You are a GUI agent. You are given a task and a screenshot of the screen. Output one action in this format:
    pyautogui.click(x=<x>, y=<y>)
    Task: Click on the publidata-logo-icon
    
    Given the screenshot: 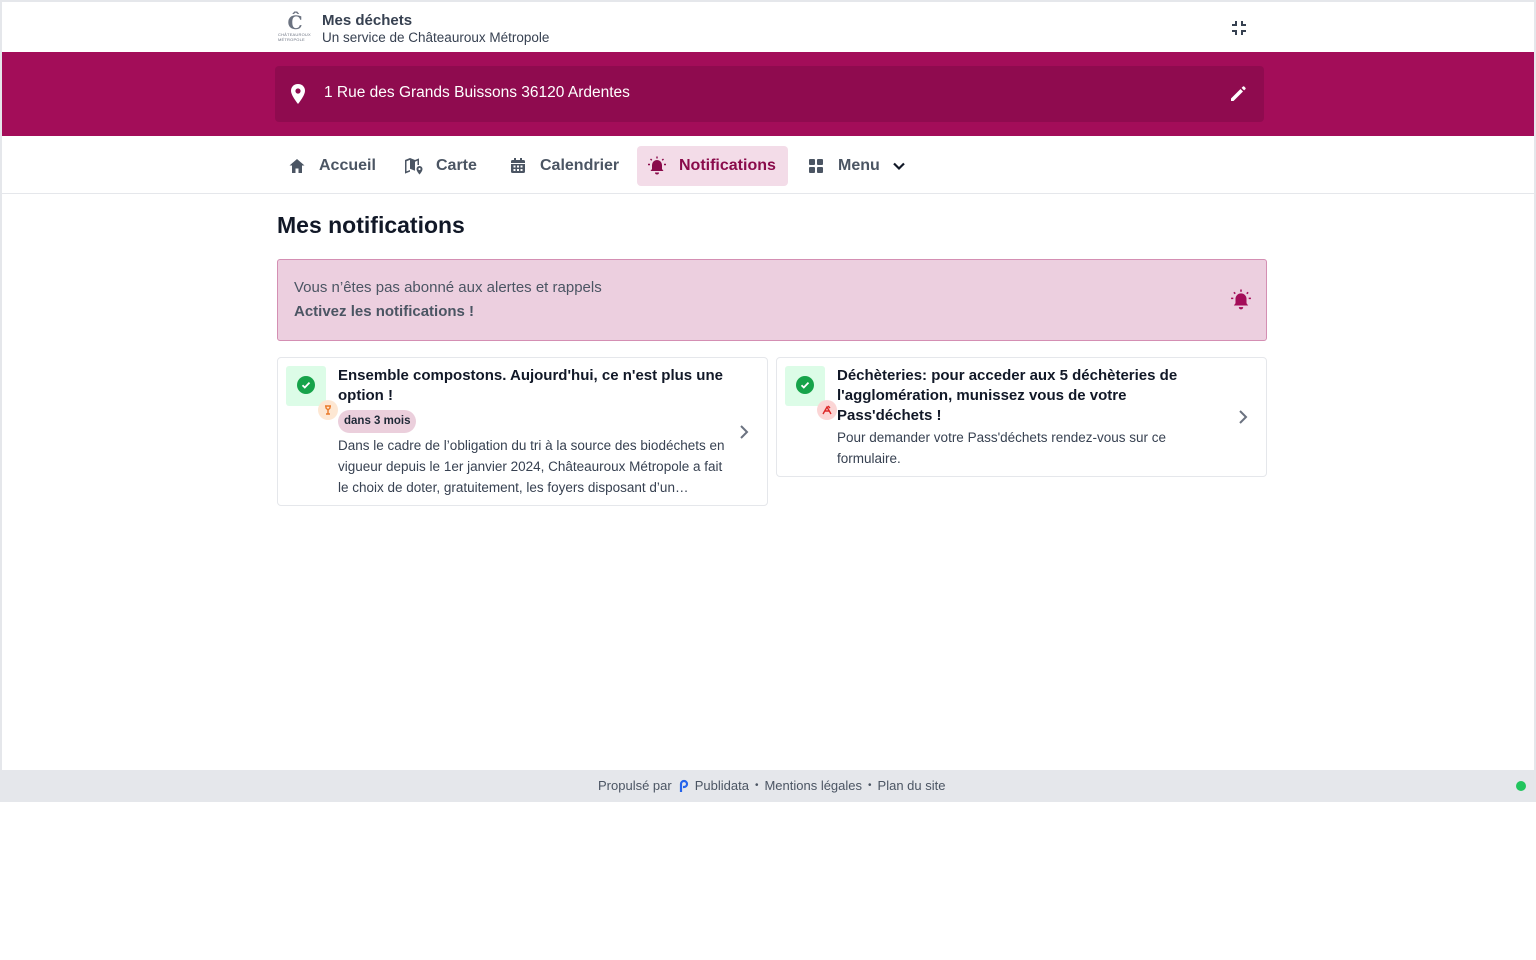 What is the action you would take?
    pyautogui.click(x=683, y=785)
    